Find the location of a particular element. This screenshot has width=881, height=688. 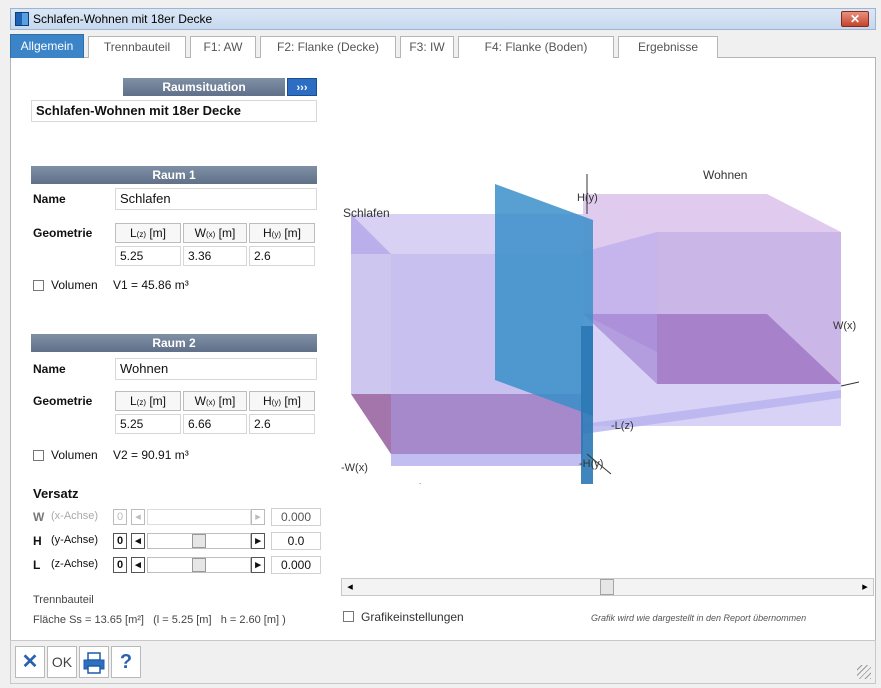

versatz-l-value: 0.000 is located at coordinates (296, 565).